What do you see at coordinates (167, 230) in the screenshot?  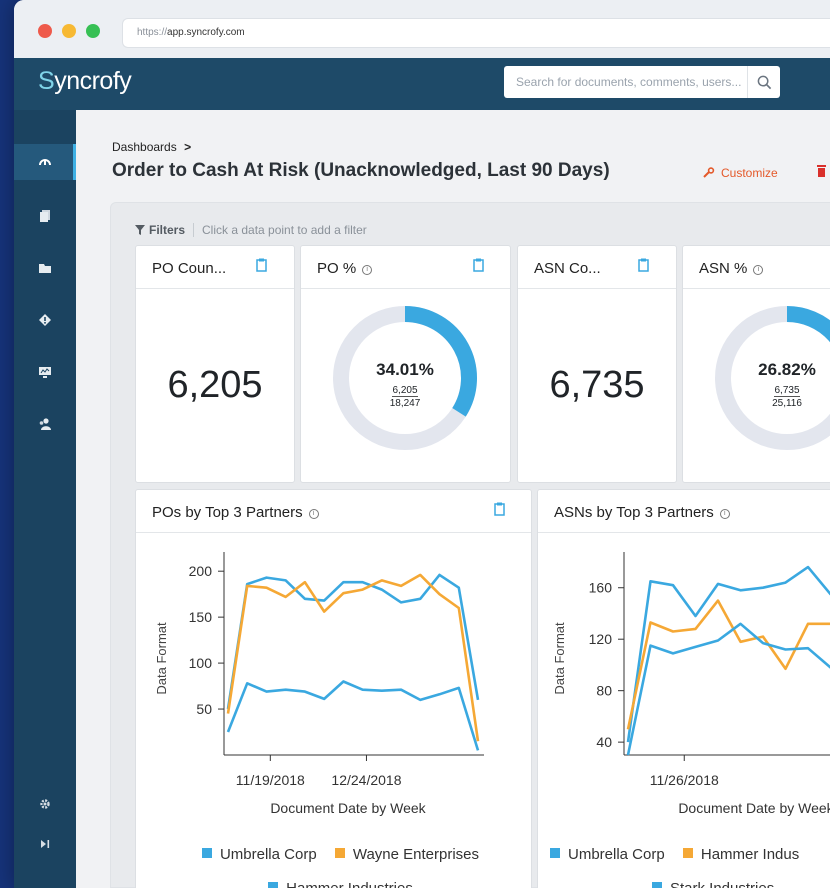 I see `filters-label: Filters` at bounding box center [167, 230].